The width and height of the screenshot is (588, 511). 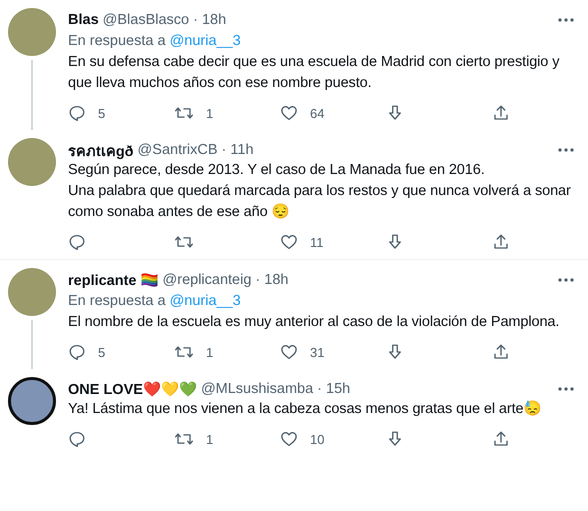 I want to click on like-count: 10, so click(x=317, y=439).